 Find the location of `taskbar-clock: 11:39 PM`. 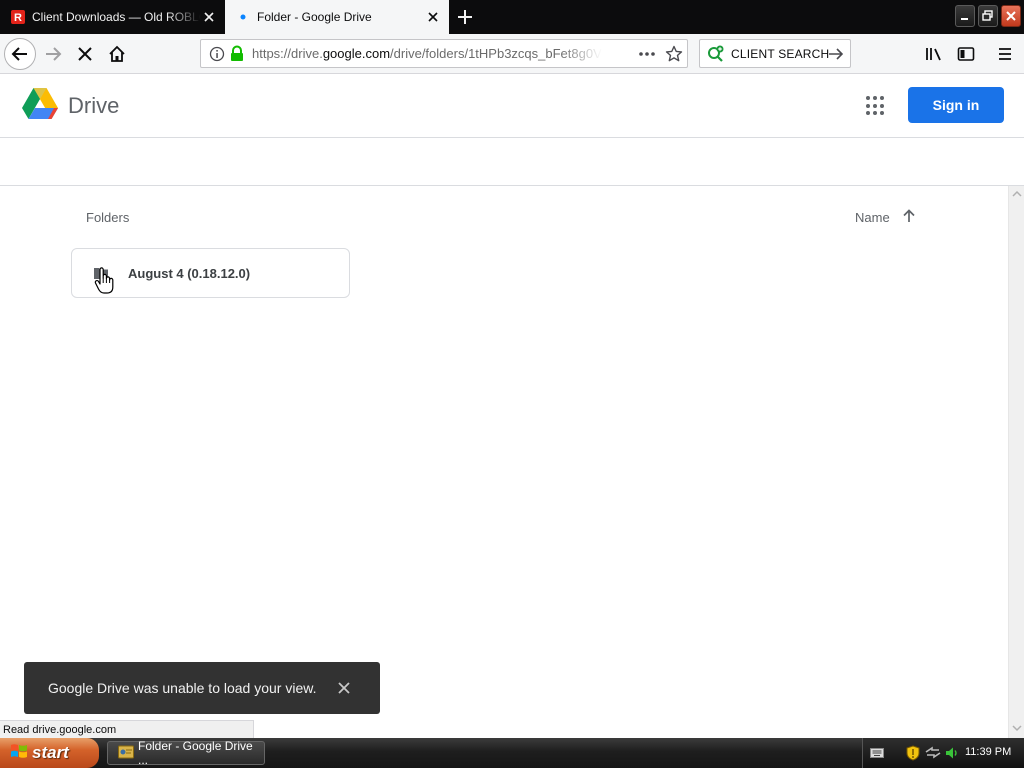

taskbar-clock: 11:39 PM is located at coordinates (988, 752).